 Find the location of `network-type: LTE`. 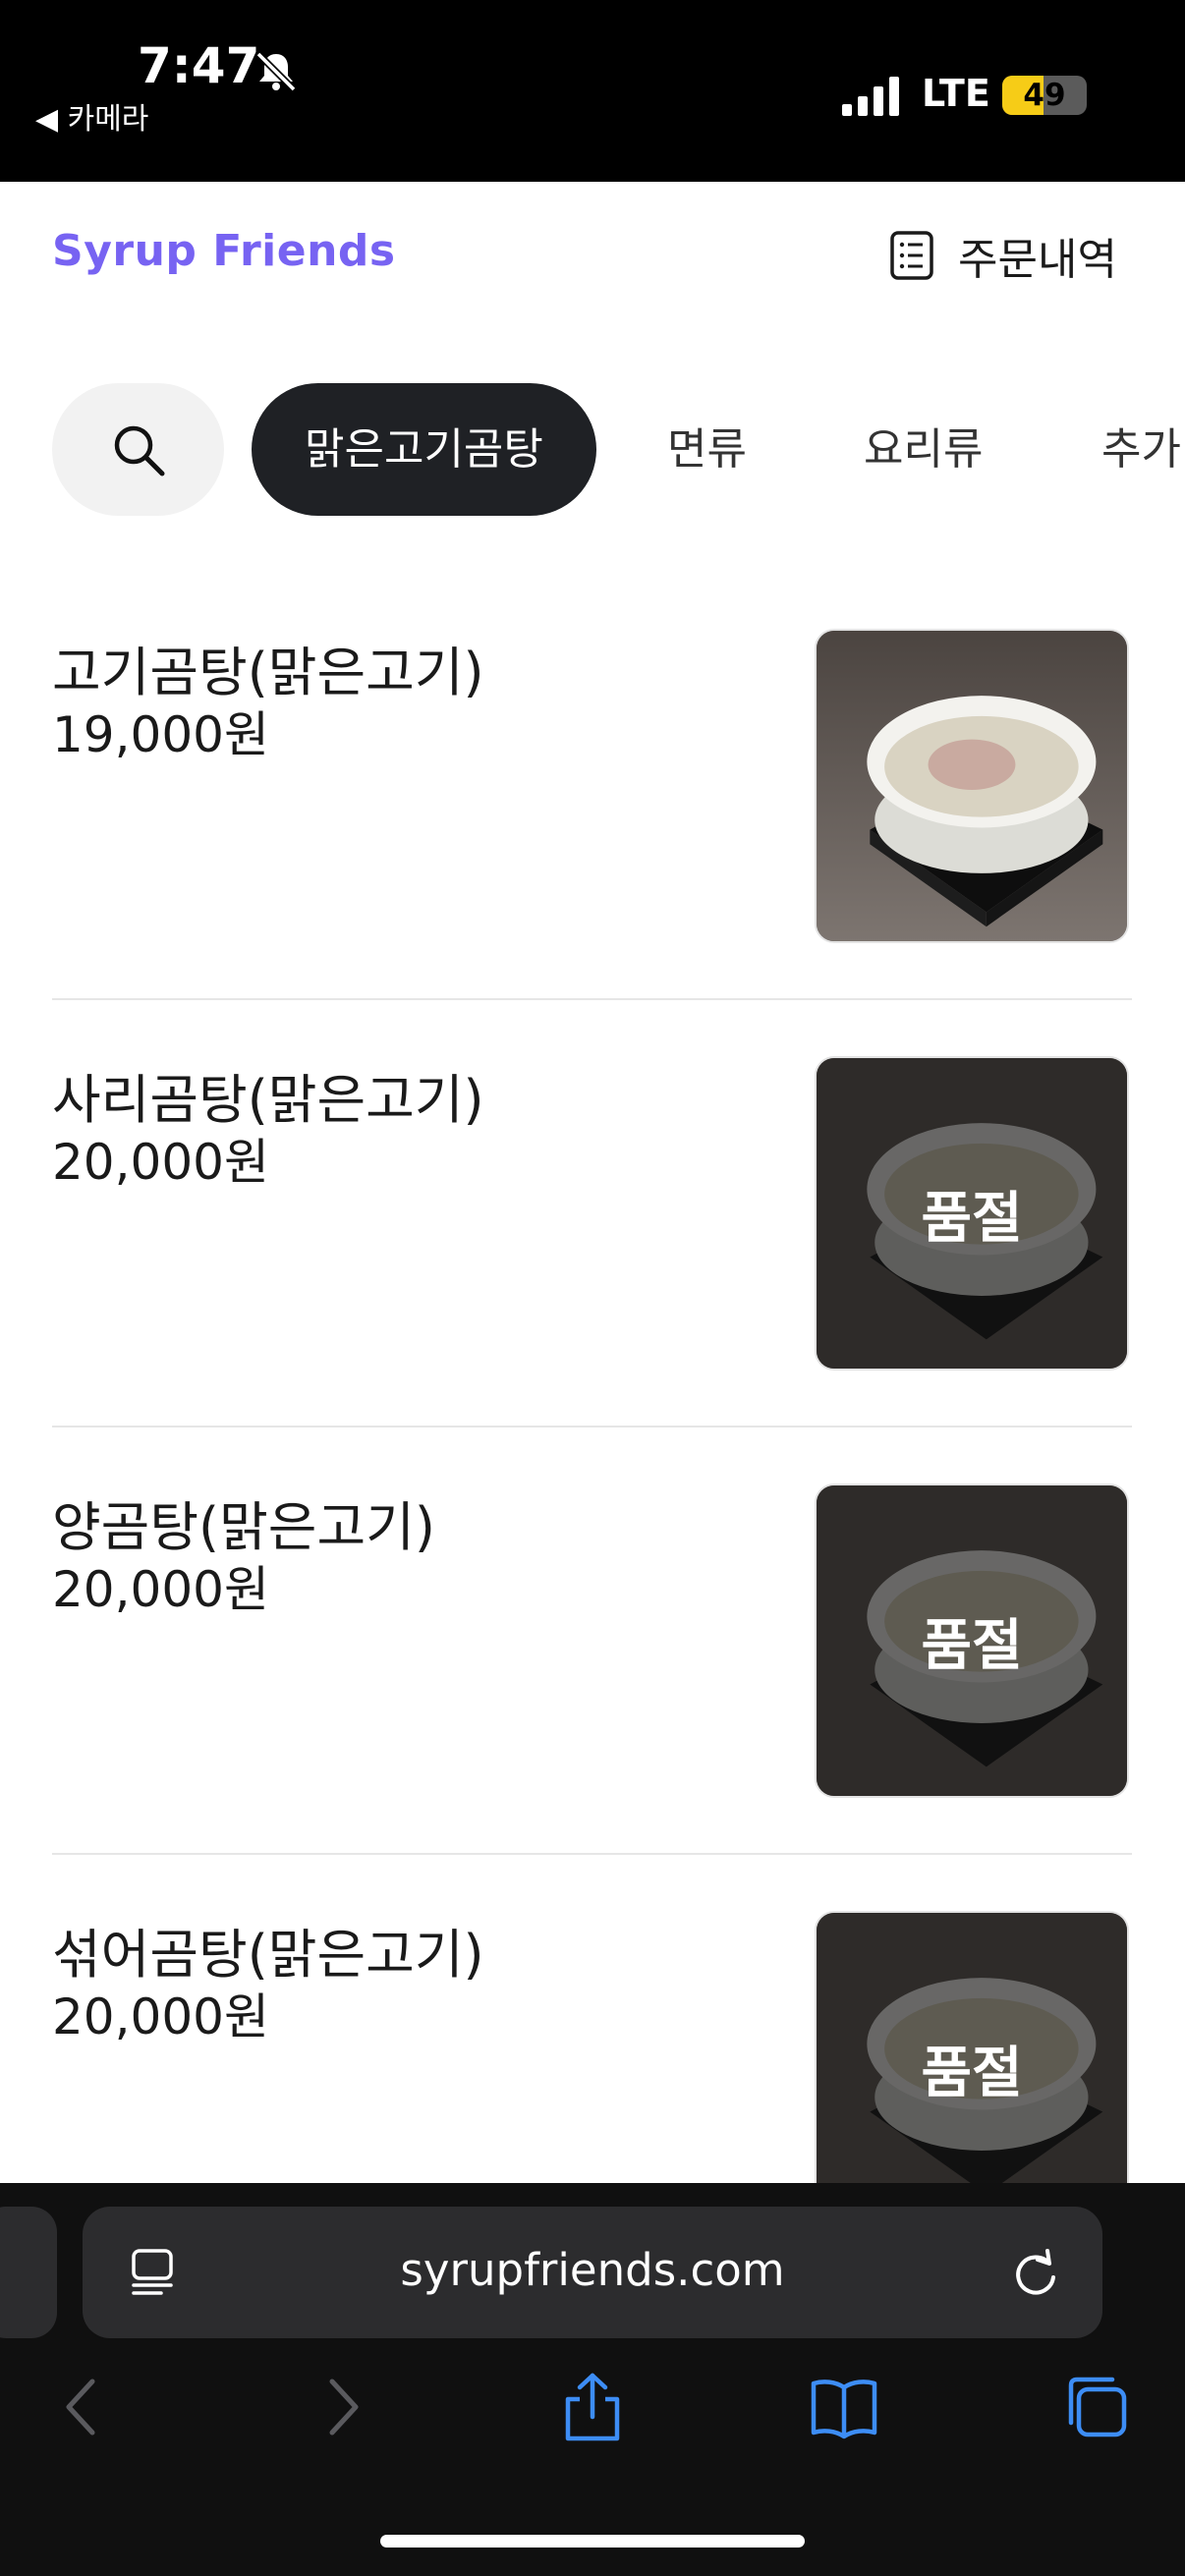

network-type: LTE is located at coordinates (956, 93).